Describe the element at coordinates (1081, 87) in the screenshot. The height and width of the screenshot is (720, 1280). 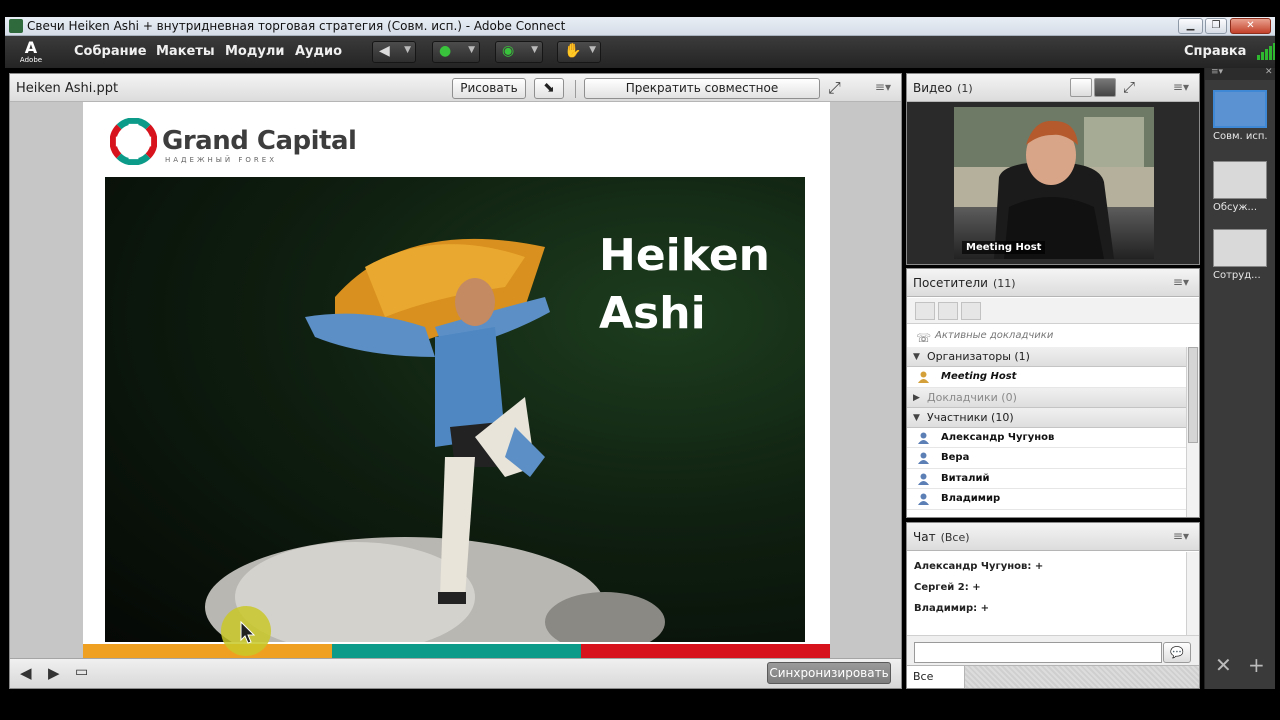
I see `grid-view-icon` at that location.